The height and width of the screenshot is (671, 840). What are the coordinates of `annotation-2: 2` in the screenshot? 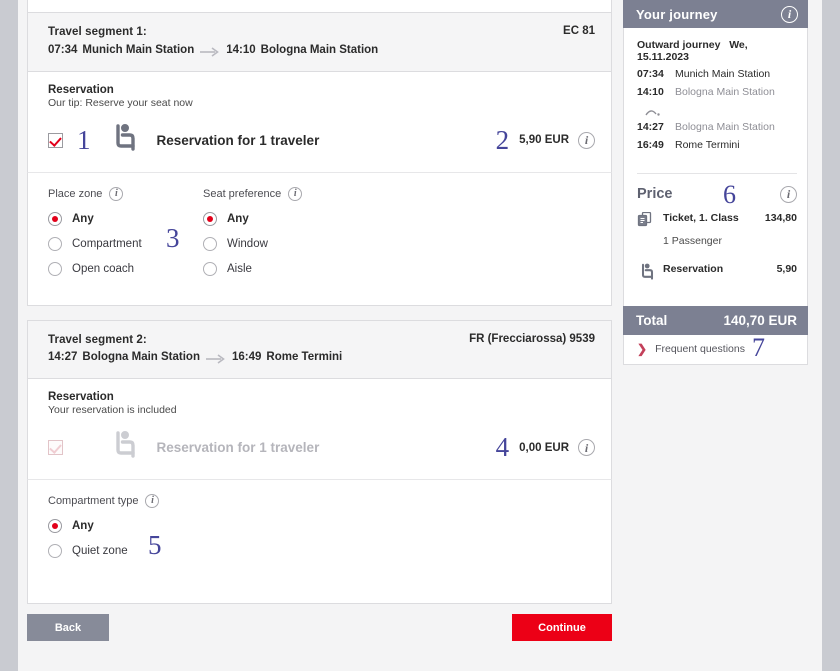 It's located at (502, 139).